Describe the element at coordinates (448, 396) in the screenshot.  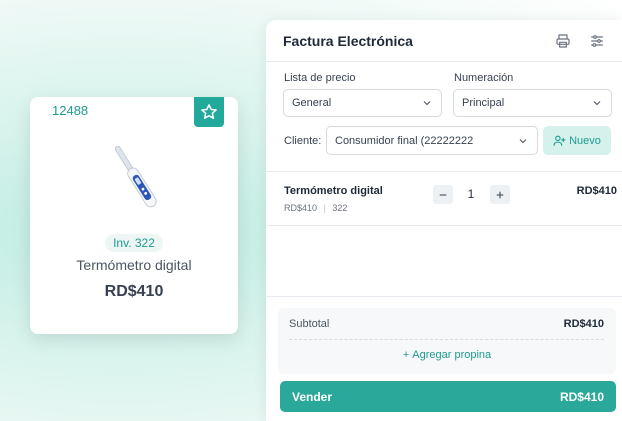
I see `sell-button: Vender RD$410` at that location.